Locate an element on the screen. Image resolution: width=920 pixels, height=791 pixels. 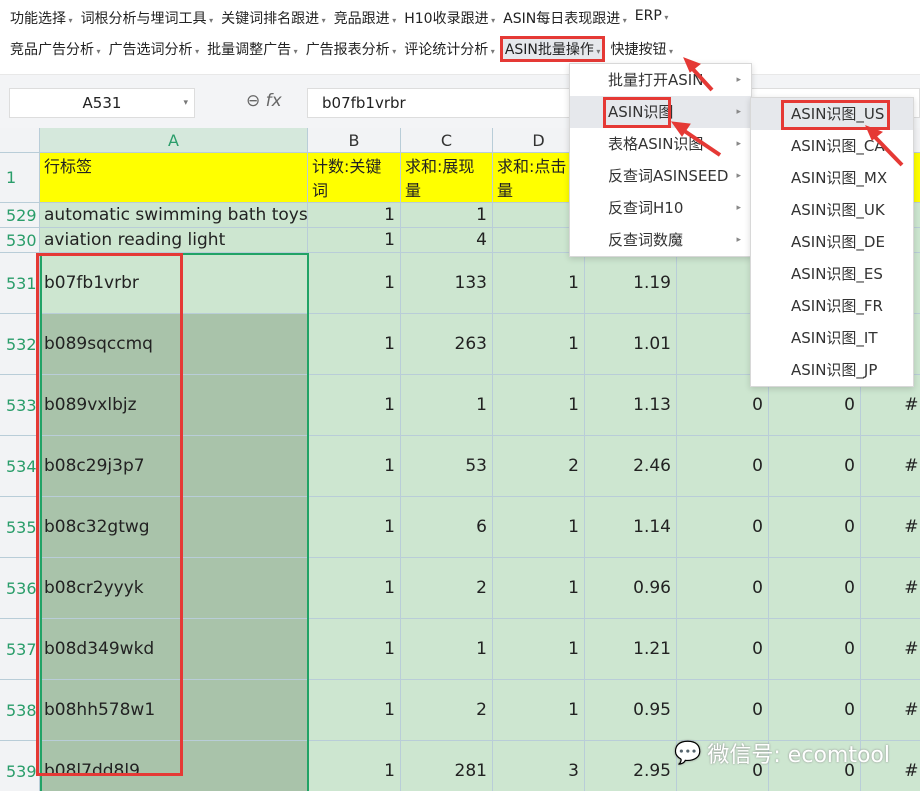
annotation-arrows is located at coordinates (787, 112).